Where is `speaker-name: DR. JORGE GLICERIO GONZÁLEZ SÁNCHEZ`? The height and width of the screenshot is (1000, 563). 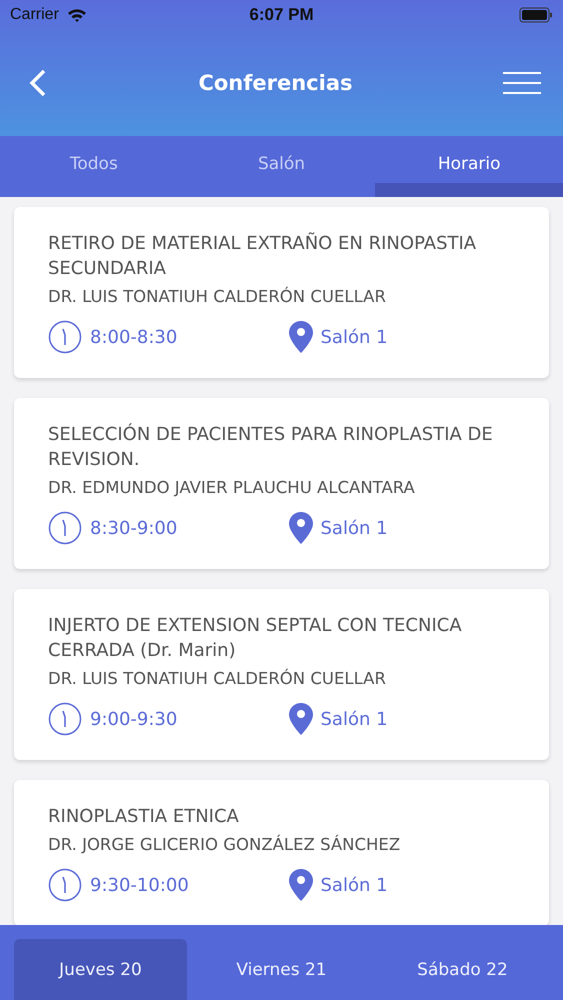
speaker-name: DR. JORGE GLICERIO GONZÁLEZ SÁNCHEZ is located at coordinates (225, 844).